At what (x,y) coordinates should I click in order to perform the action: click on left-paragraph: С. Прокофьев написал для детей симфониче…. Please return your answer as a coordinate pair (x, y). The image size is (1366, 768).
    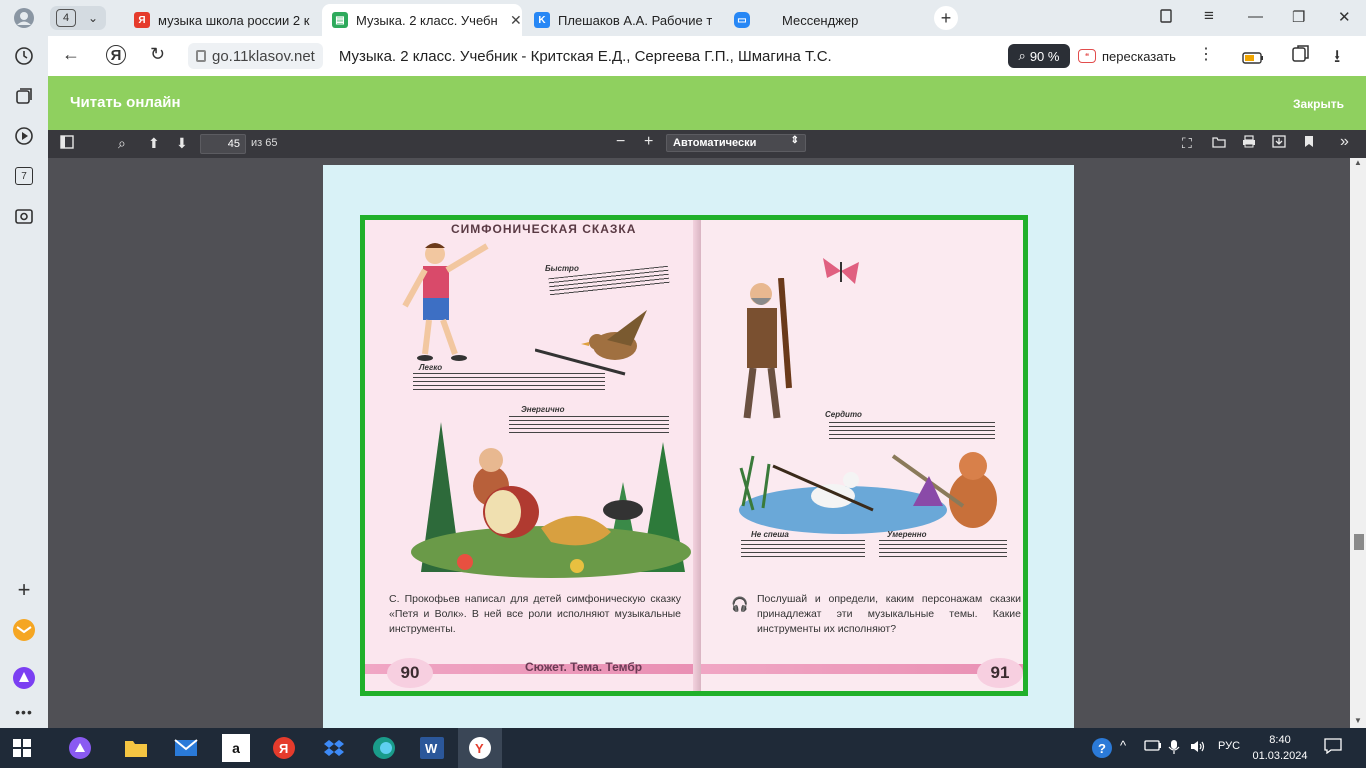
    Looking at the image, I should click on (535, 614).